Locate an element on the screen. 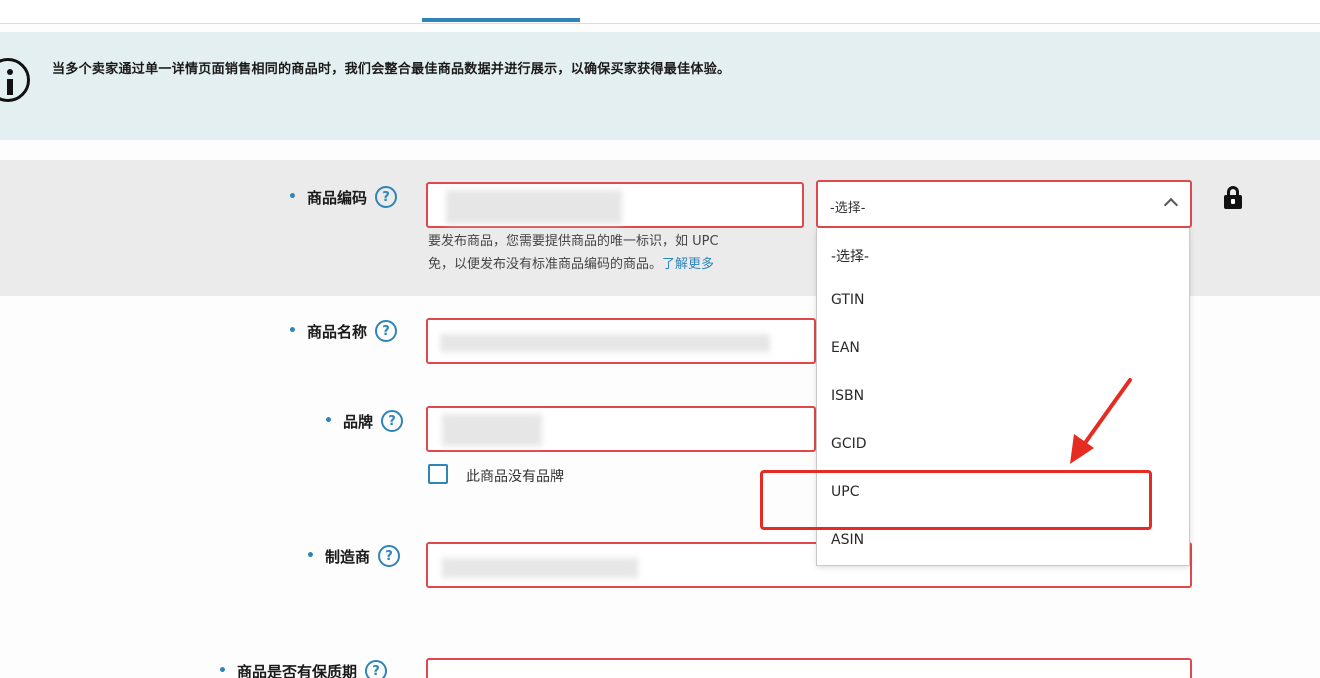 This screenshot has width=1320, height=678. brand-label-text: 品牌 is located at coordinates (357, 421).